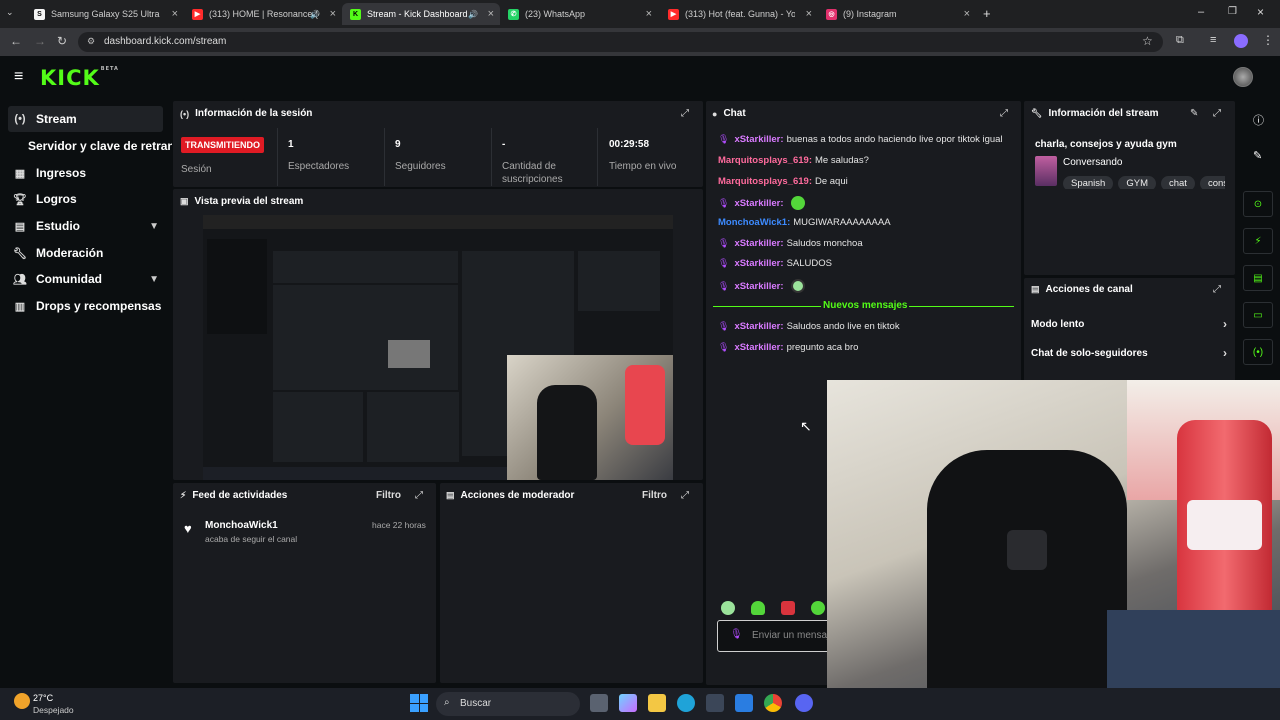 The image size is (1280, 720). I want to click on sidebar-item-stream: (•) Stream, so click(85, 119).